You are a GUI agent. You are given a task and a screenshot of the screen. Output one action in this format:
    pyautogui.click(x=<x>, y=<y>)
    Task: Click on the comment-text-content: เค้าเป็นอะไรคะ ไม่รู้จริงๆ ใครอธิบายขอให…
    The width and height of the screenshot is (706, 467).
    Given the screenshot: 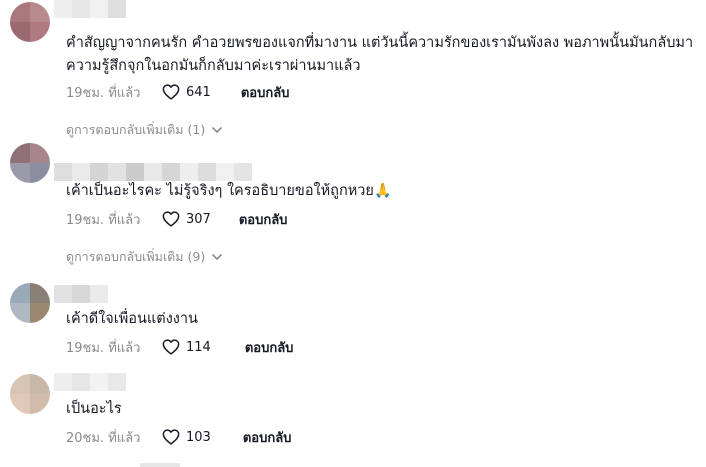 What is the action you would take?
    pyautogui.click(x=220, y=191)
    